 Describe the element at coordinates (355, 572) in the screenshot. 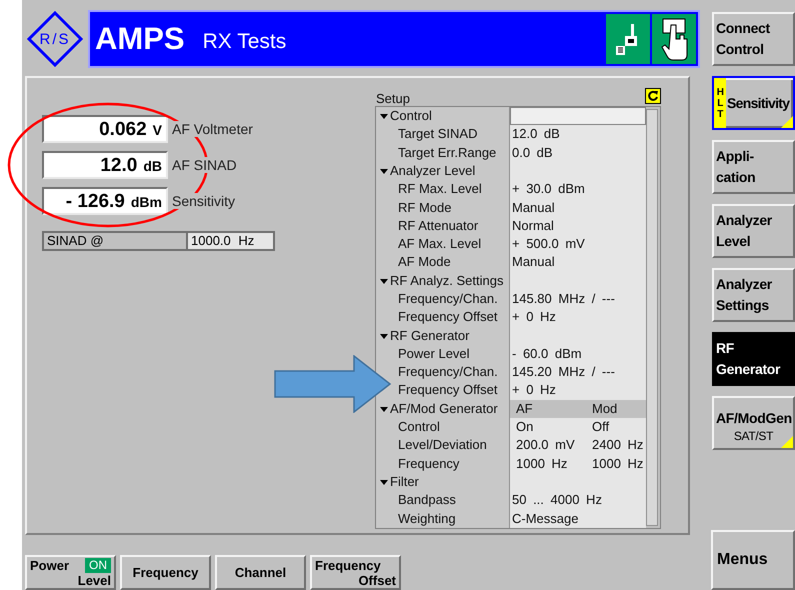

I see `softkey: Frequency Offset` at that location.